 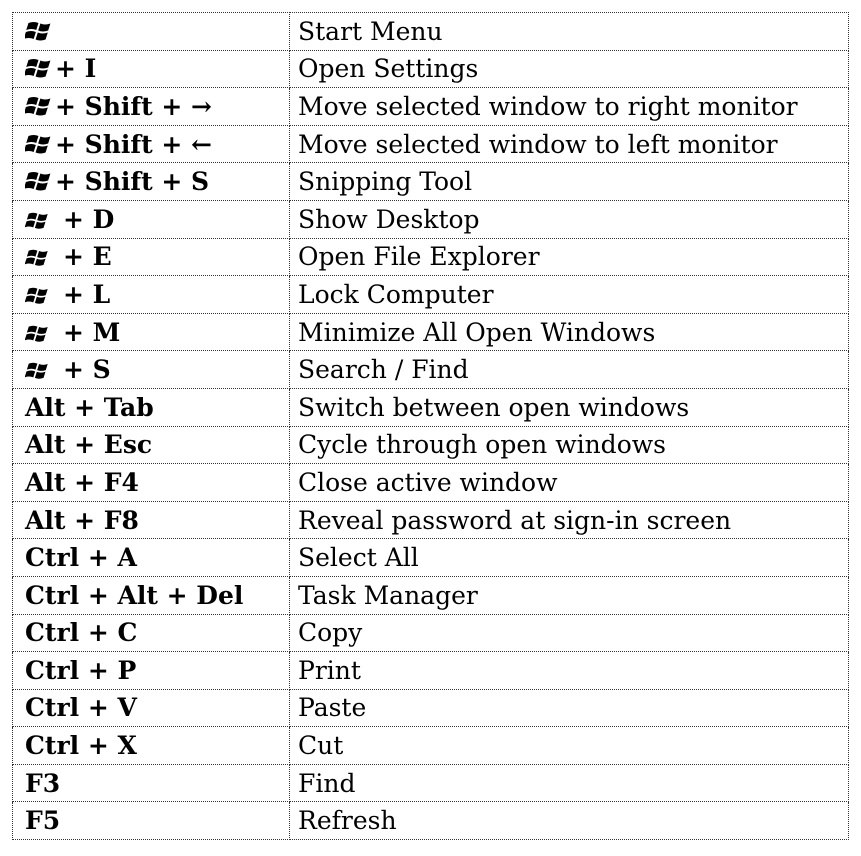 What do you see at coordinates (92, 332) in the screenshot?
I see `shortcut-keys: + M` at bounding box center [92, 332].